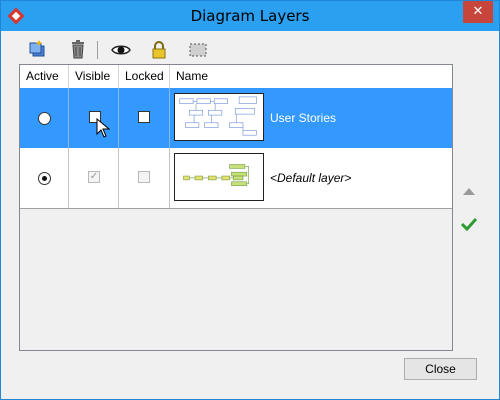 This screenshot has width=500, height=400. What do you see at coordinates (144, 76) in the screenshot?
I see `column-header-locked: Locked` at bounding box center [144, 76].